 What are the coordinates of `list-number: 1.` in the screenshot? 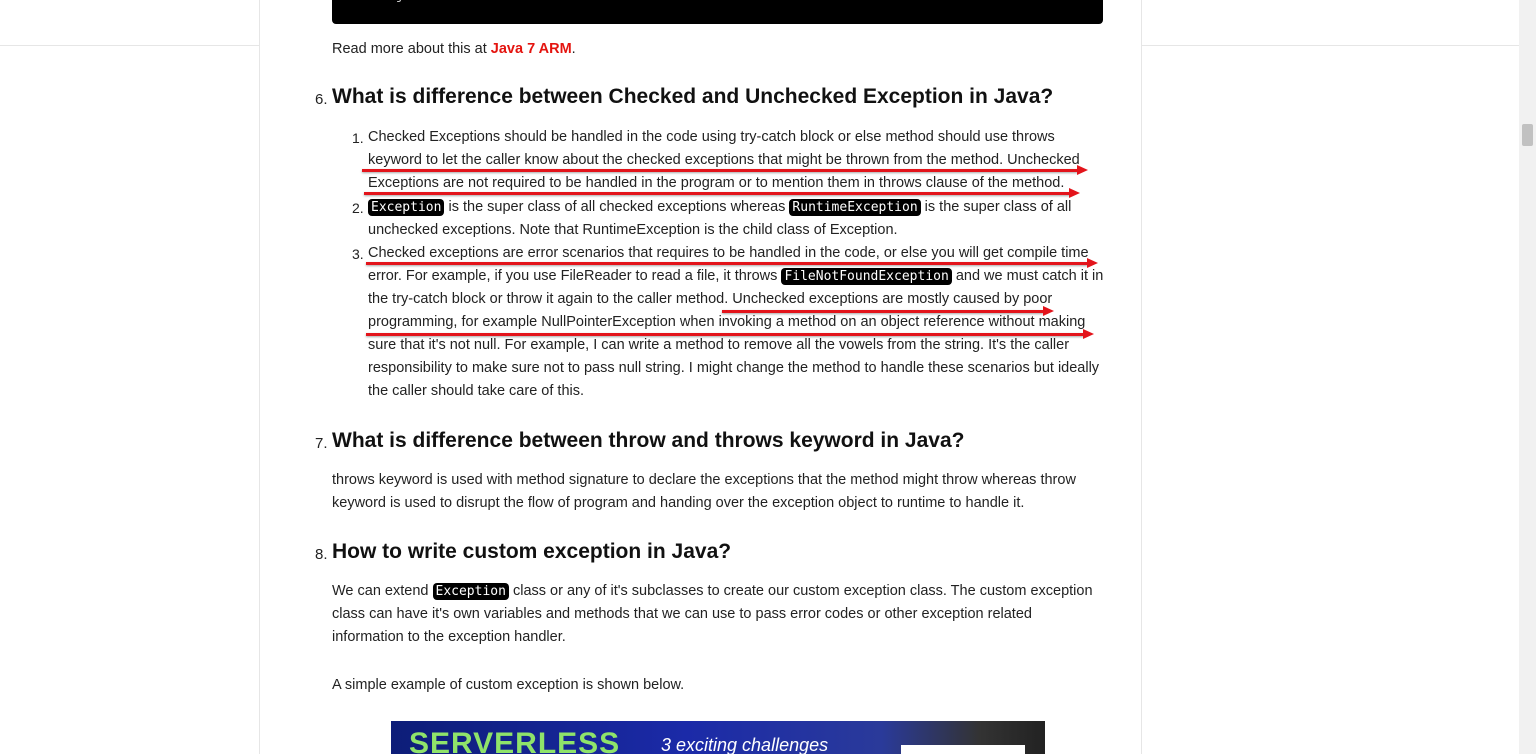 It's located at (358, 138).